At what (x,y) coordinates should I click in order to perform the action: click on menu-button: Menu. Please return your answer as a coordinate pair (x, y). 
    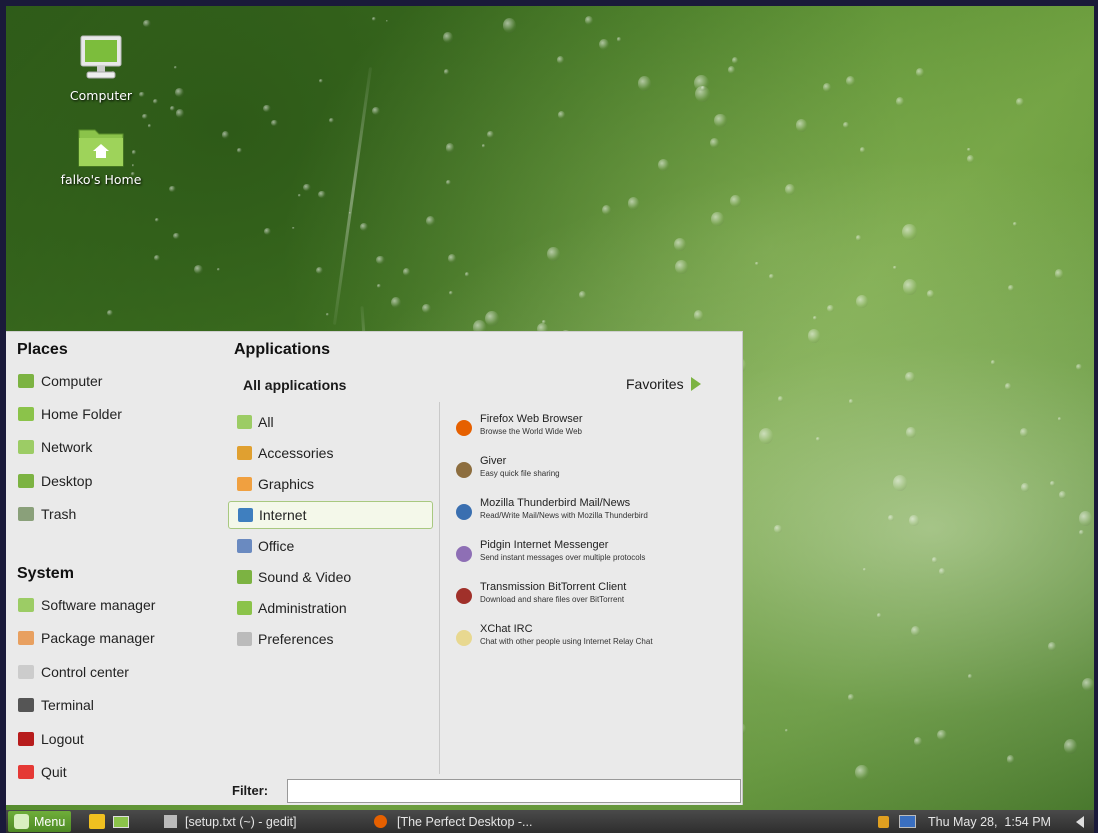
    Looking at the image, I should click on (40, 821).